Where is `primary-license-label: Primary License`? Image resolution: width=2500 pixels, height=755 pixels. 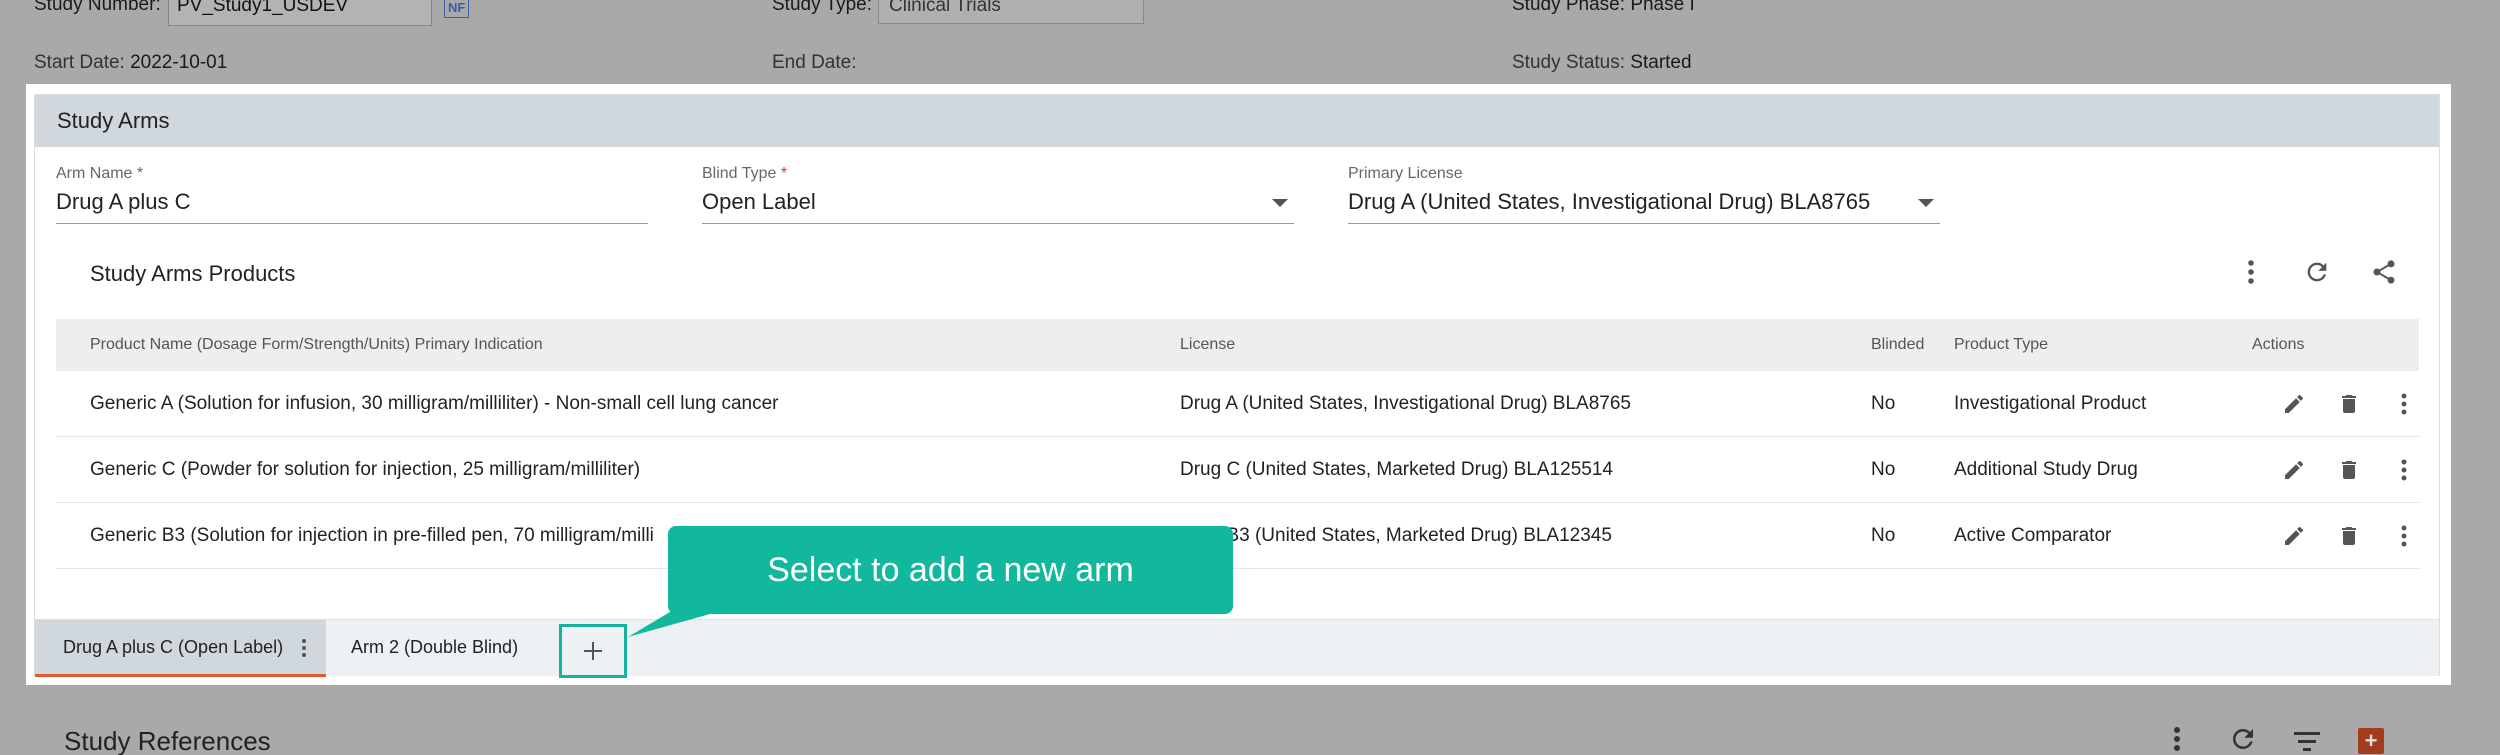
primary-license-label: Primary License is located at coordinates (1405, 173).